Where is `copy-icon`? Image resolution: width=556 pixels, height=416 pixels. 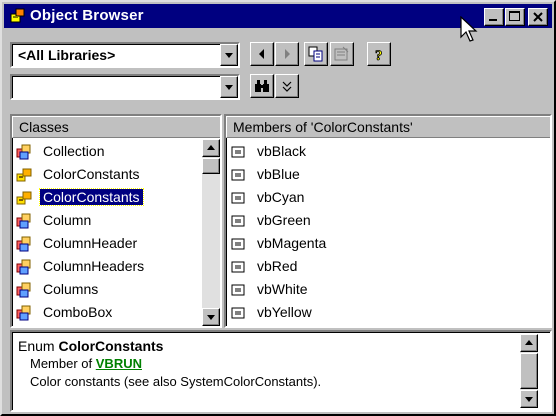
copy-icon is located at coordinates (315, 54).